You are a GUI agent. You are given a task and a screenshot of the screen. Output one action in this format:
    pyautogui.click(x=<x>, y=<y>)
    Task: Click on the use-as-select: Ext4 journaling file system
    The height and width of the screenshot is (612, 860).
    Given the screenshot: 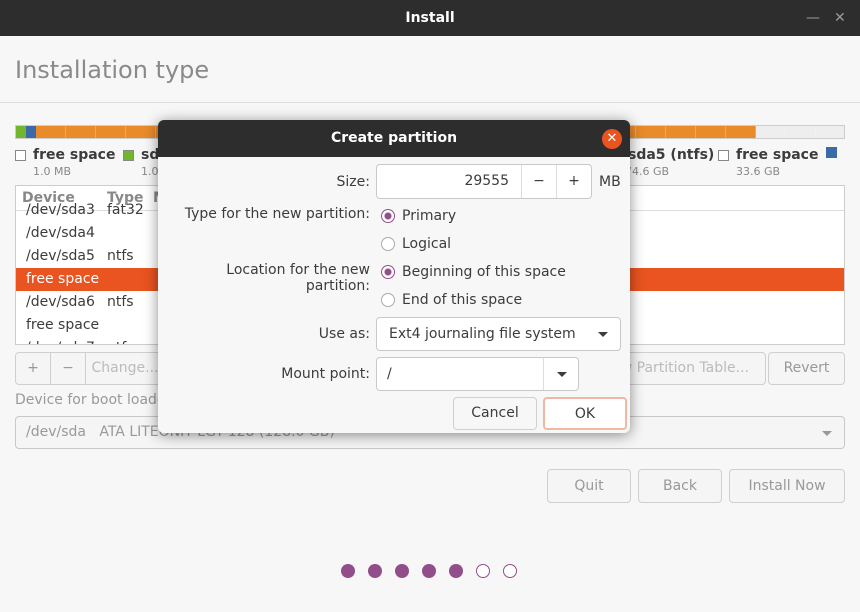 What is the action you would take?
    pyautogui.click(x=498, y=334)
    